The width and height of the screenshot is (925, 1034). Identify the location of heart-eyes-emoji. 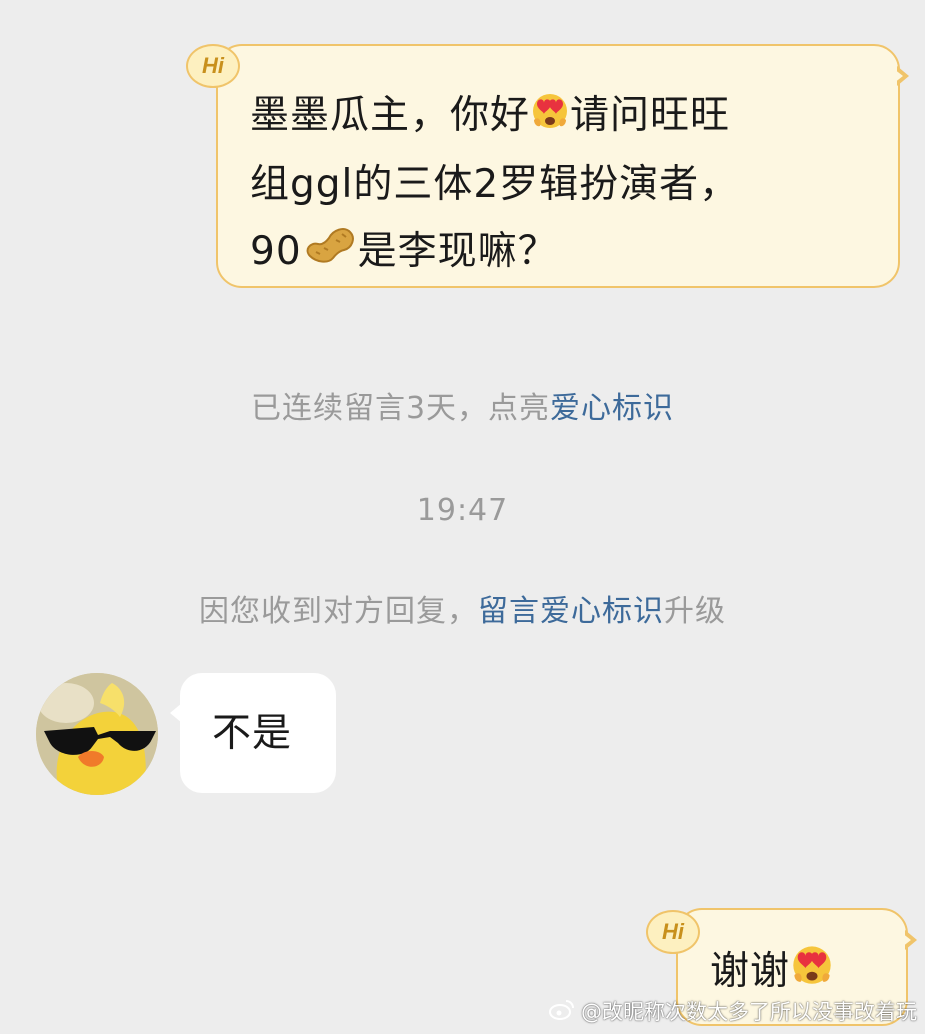
(550, 117).